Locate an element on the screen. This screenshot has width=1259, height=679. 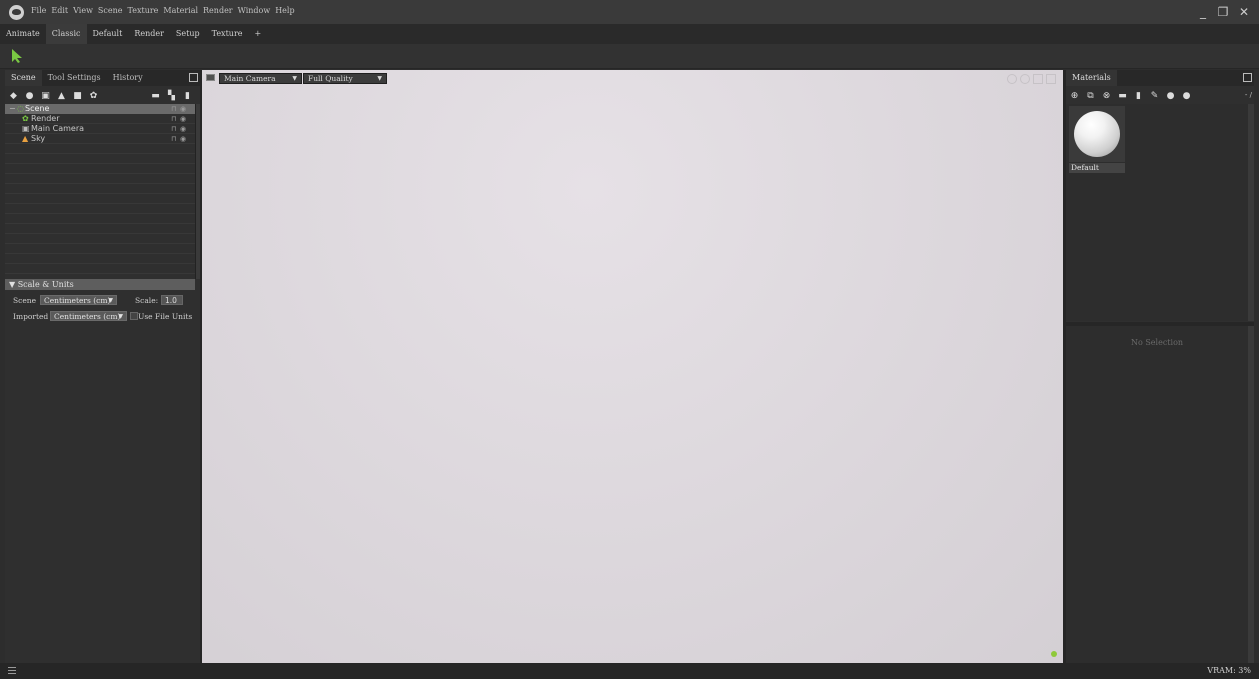
materials-grid: Default is located at coordinates (1157, 212).